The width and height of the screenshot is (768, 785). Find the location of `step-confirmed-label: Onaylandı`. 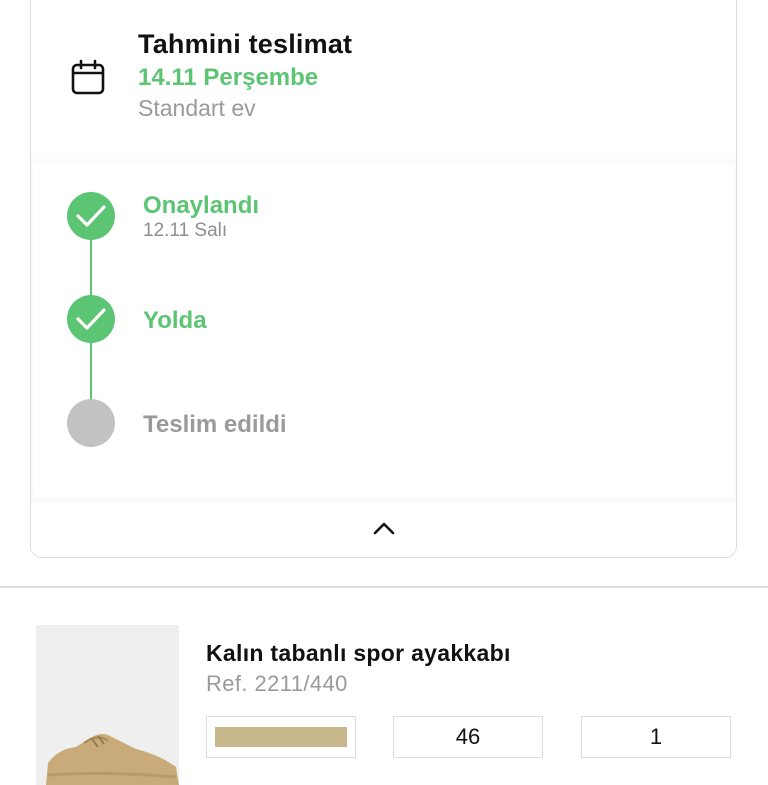

step-confirmed-label: Onaylandı is located at coordinates (201, 205).